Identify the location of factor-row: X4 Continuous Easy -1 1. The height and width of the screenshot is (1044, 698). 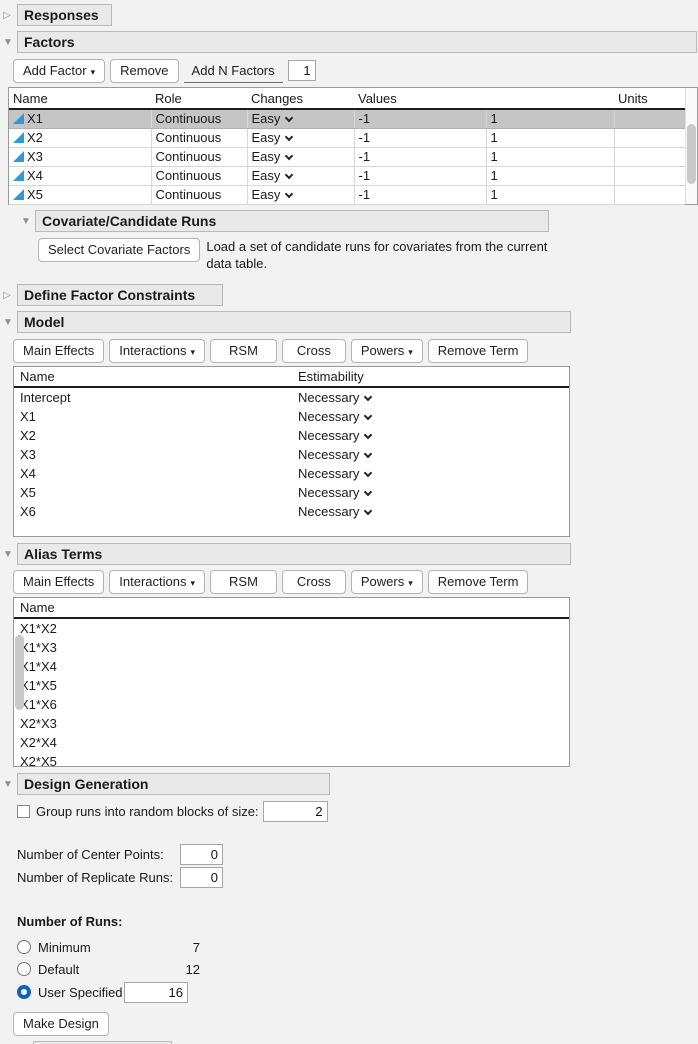
(347, 176).